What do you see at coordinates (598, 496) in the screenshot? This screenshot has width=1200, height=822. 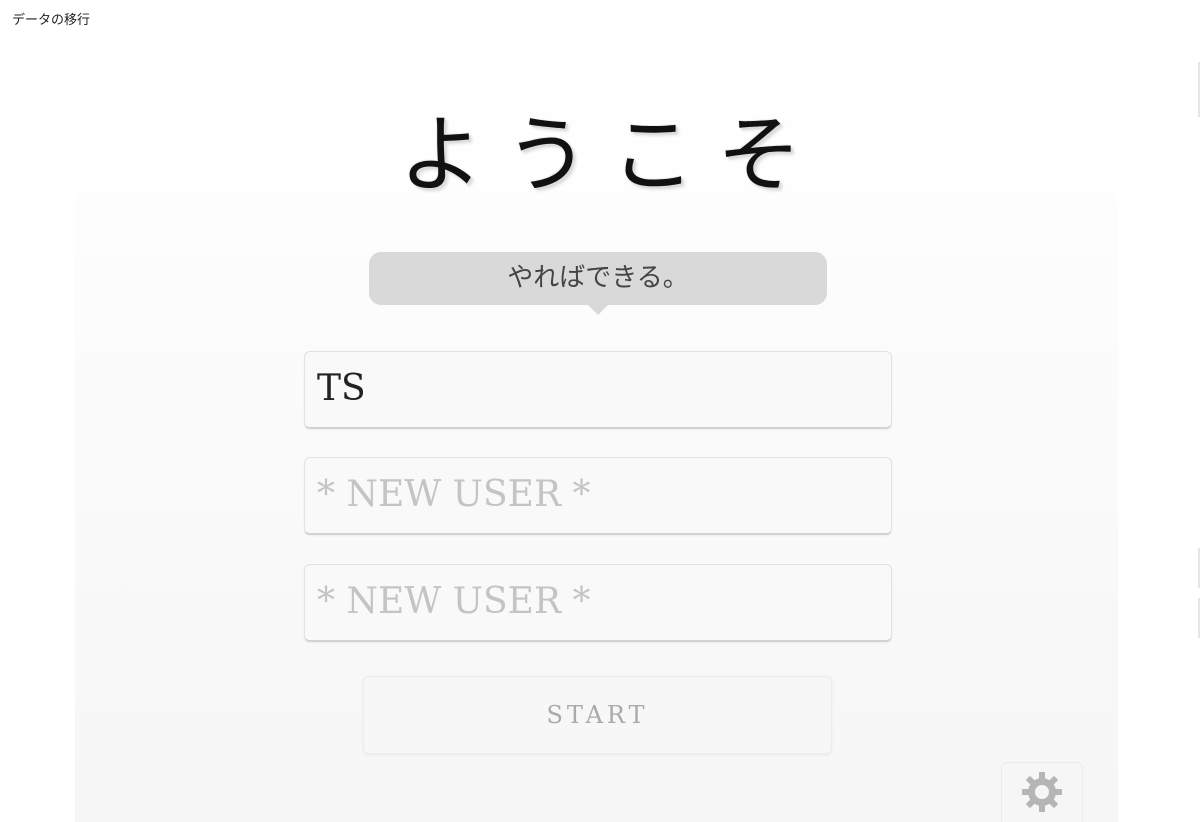 I see `user-slot-2: * NEW USER *` at bounding box center [598, 496].